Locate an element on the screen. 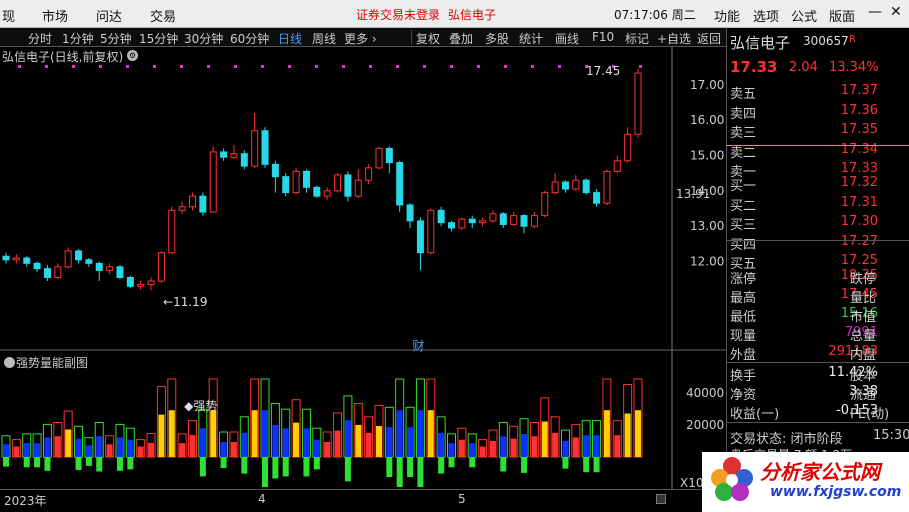 The height and width of the screenshot is (512, 909). sub-unit-label: X10 is located at coordinates (692, 483).